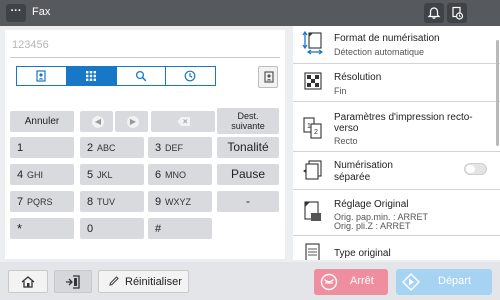 The width and height of the screenshot is (500, 300). I want to click on key-3: 3 DEF, so click(180, 147).